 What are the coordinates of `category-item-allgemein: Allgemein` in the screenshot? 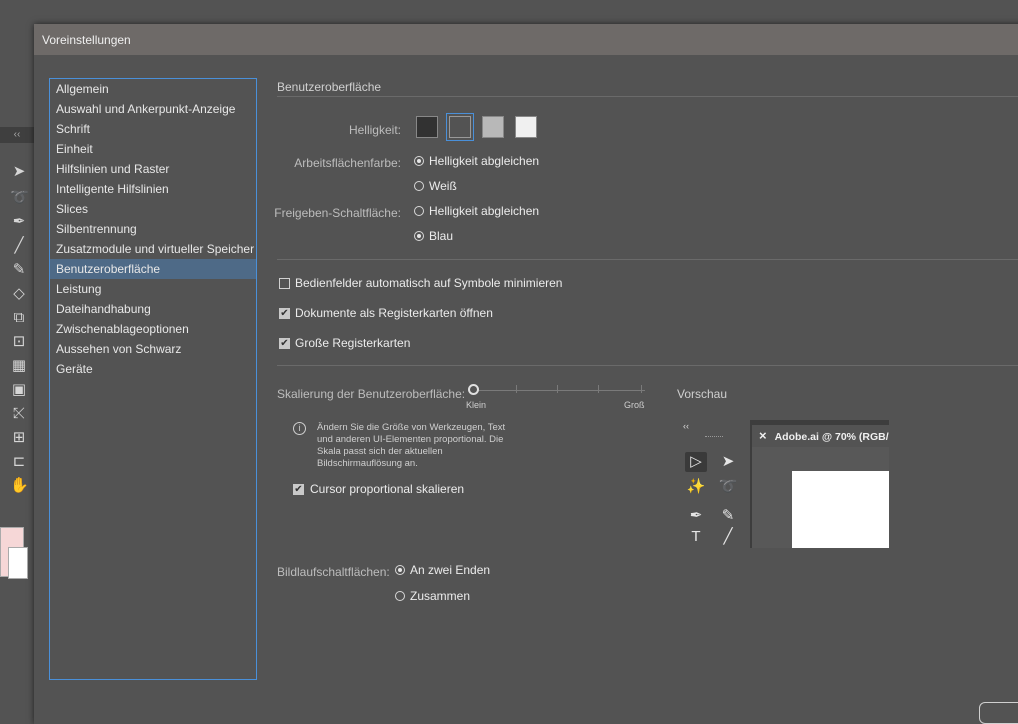 It's located at (153, 89).